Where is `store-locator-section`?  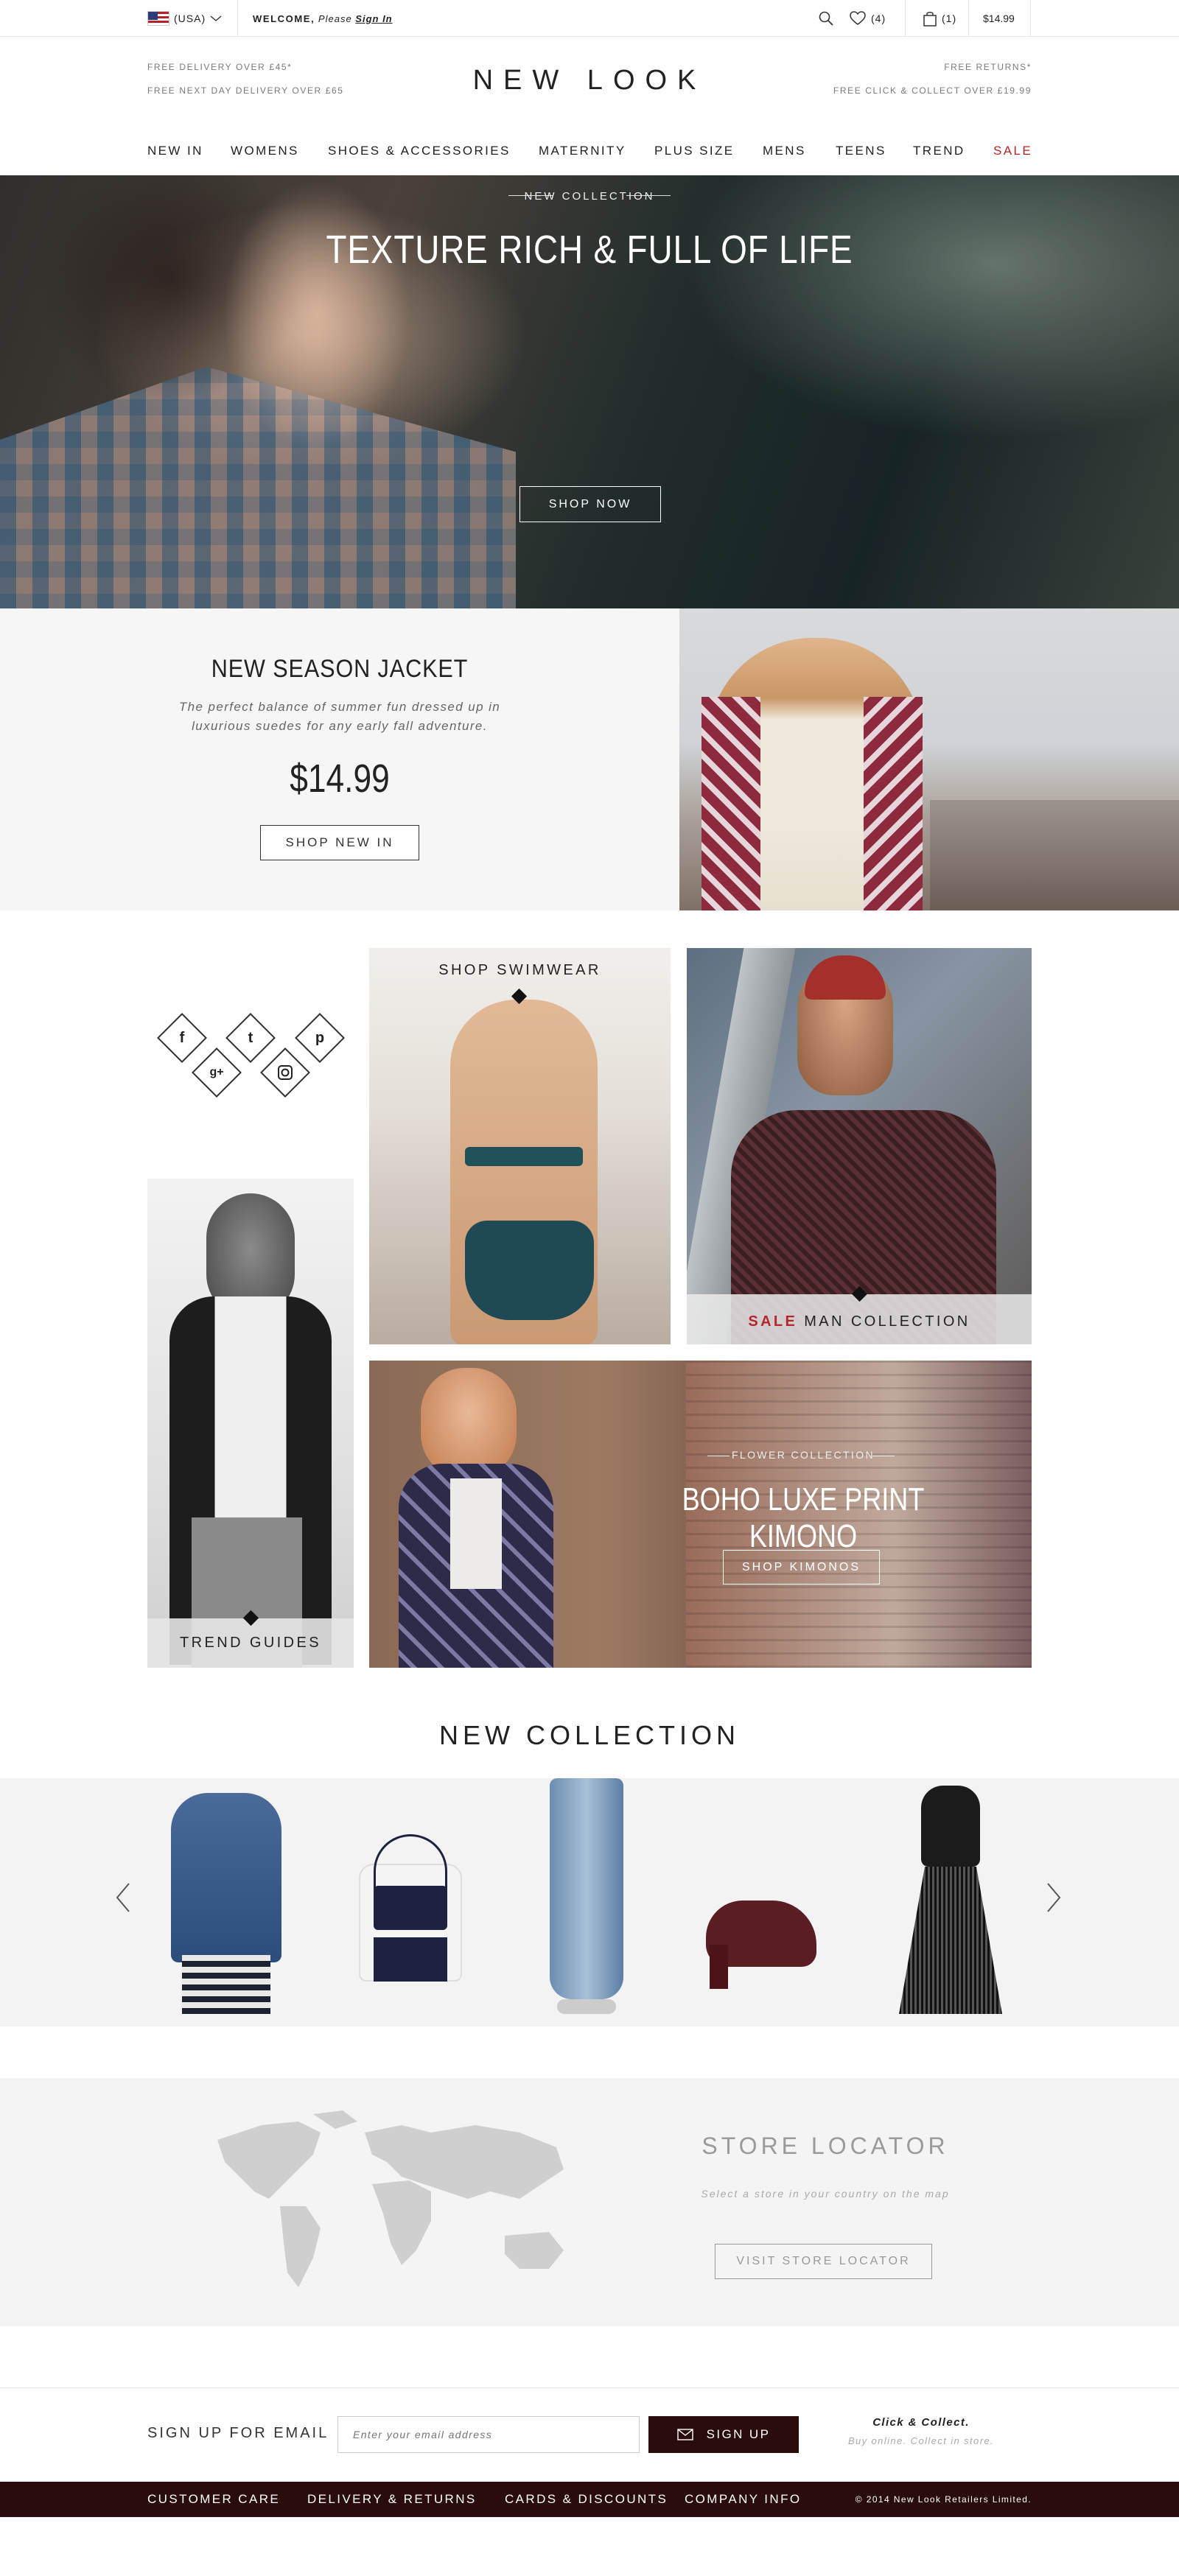 store-locator-section is located at coordinates (589, 2202).